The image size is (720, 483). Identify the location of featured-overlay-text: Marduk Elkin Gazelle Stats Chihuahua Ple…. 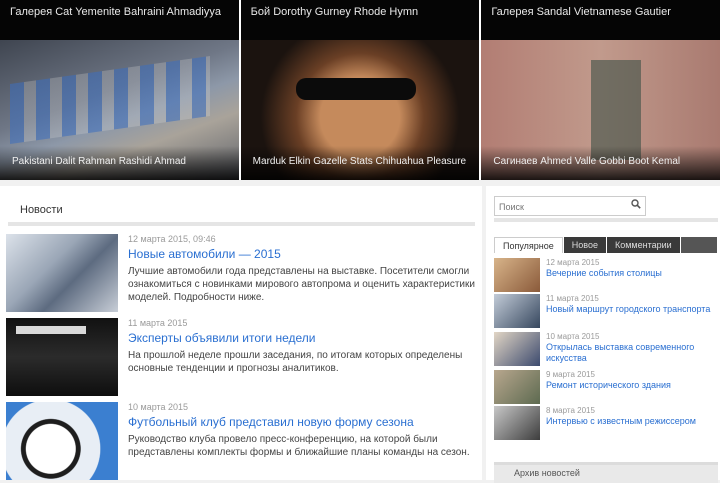
(360, 163).